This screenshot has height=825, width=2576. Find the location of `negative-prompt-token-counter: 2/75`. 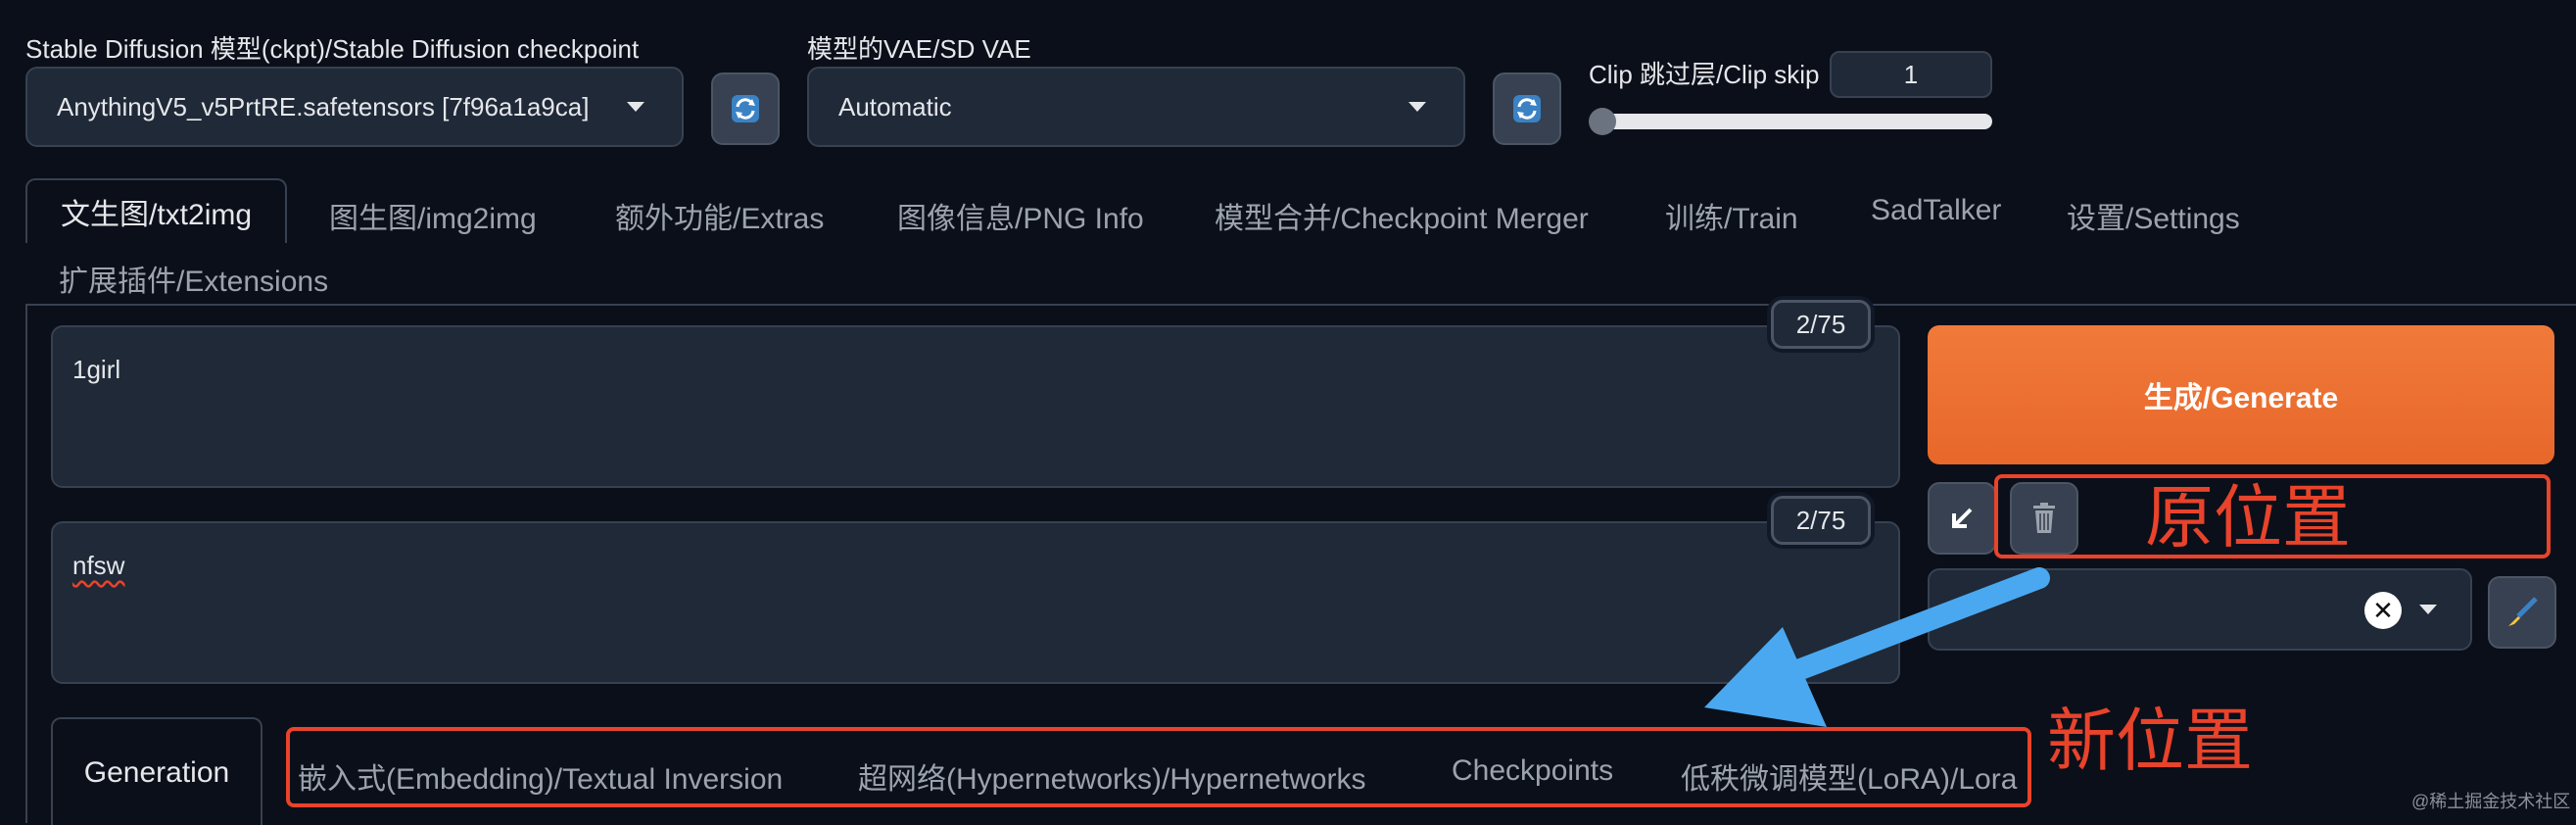

negative-prompt-token-counter: 2/75 is located at coordinates (1821, 520).